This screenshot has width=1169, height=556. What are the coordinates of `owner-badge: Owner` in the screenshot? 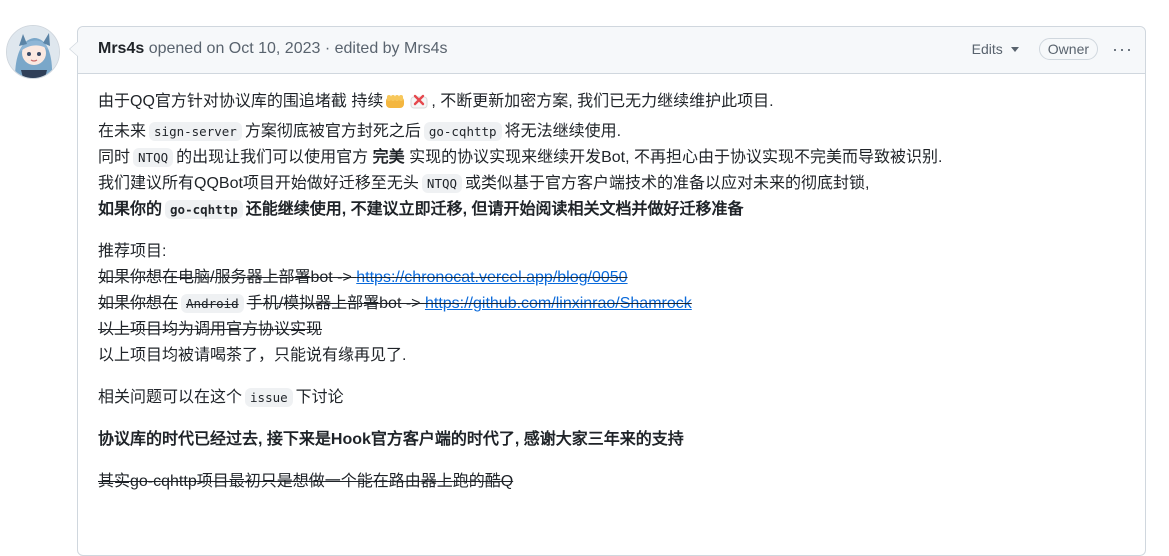 It's located at (1068, 49).